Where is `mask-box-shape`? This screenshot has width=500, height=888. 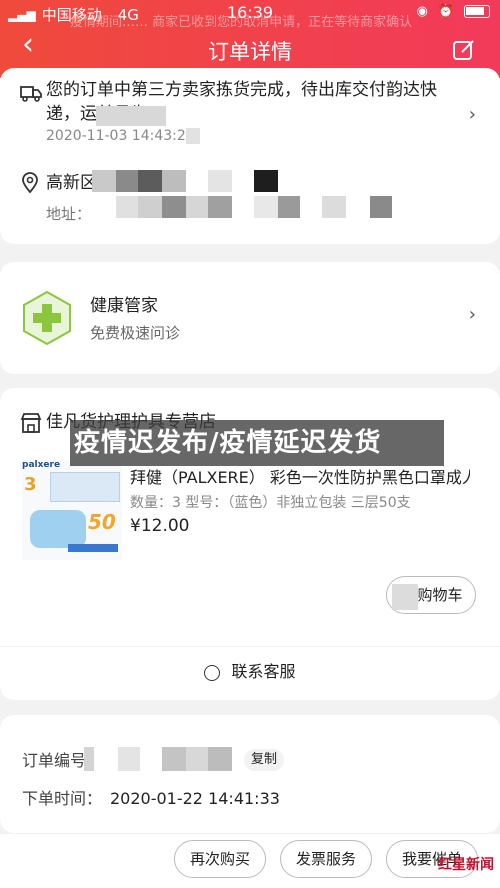
mask-box-shape is located at coordinates (85, 487).